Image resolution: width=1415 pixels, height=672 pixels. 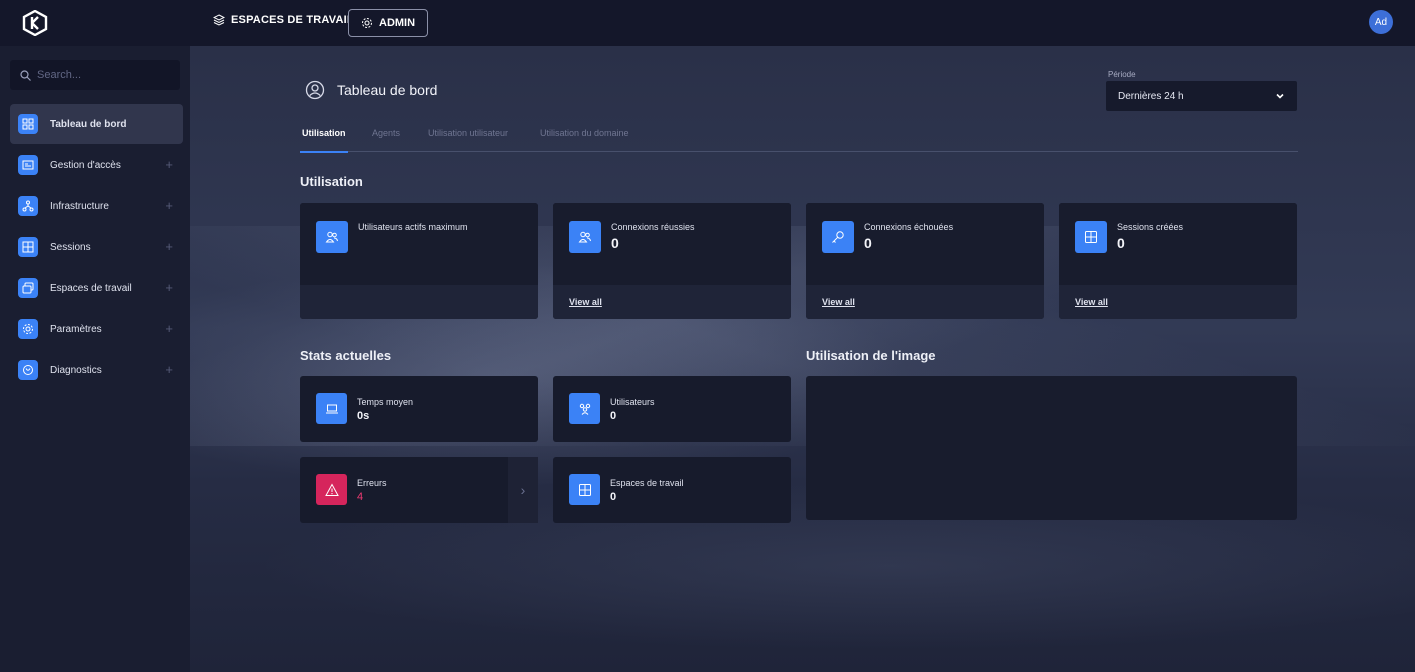 I want to click on stat-label: Erreurs, so click(x=372, y=483).